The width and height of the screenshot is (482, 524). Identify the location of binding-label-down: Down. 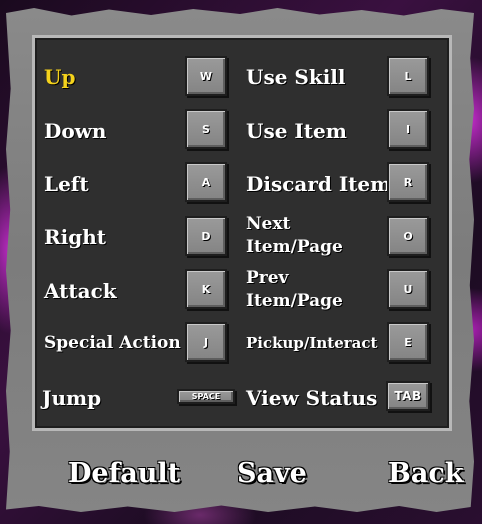
(75, 131).